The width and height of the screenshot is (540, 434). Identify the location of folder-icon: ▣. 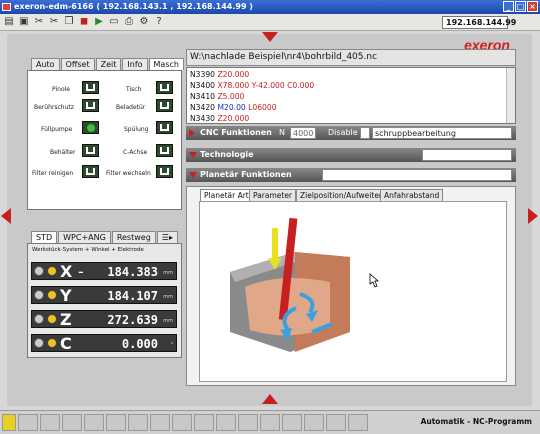
(24, 22).